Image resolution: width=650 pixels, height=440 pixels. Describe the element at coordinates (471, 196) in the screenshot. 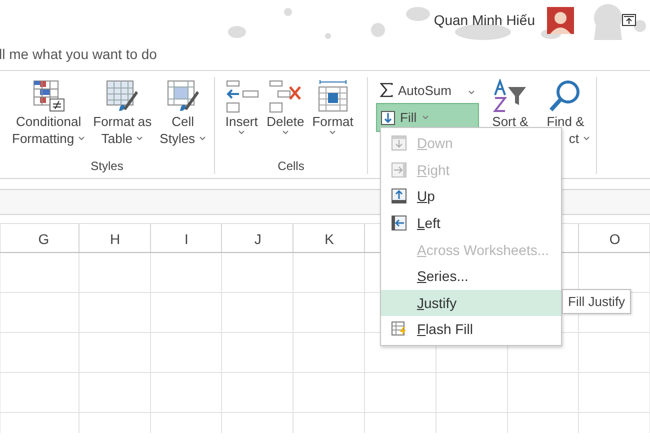

I see `menu-item: Up` at that location.